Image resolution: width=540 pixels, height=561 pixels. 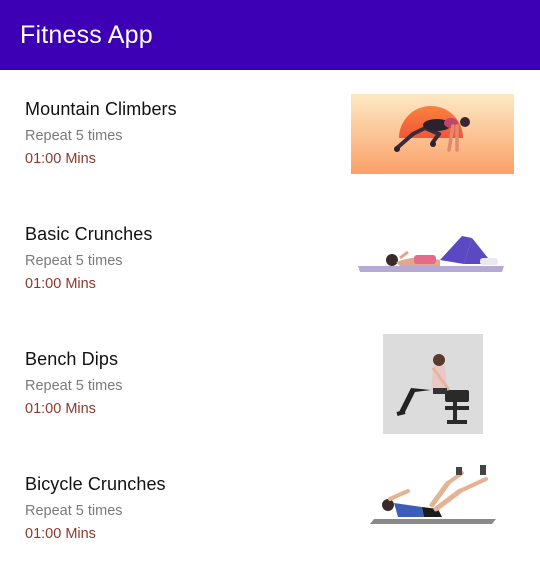 I want to click on basic-crunches-image, so click(x=431, y=253).